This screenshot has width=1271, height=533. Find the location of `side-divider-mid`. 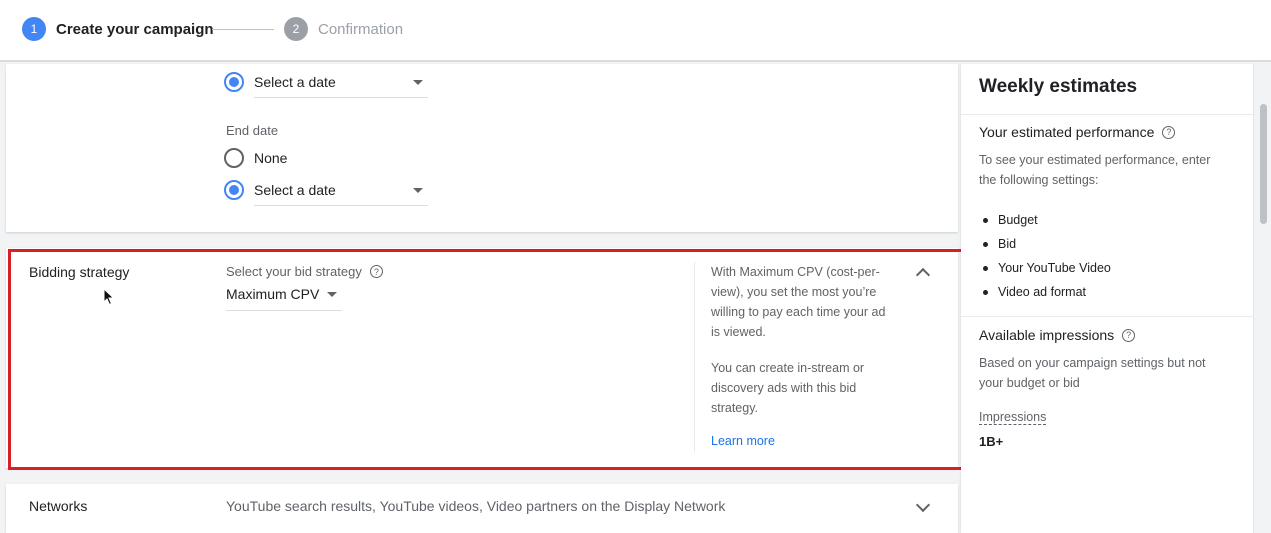

side-divider-mid is located at coordinates (1107, 316).